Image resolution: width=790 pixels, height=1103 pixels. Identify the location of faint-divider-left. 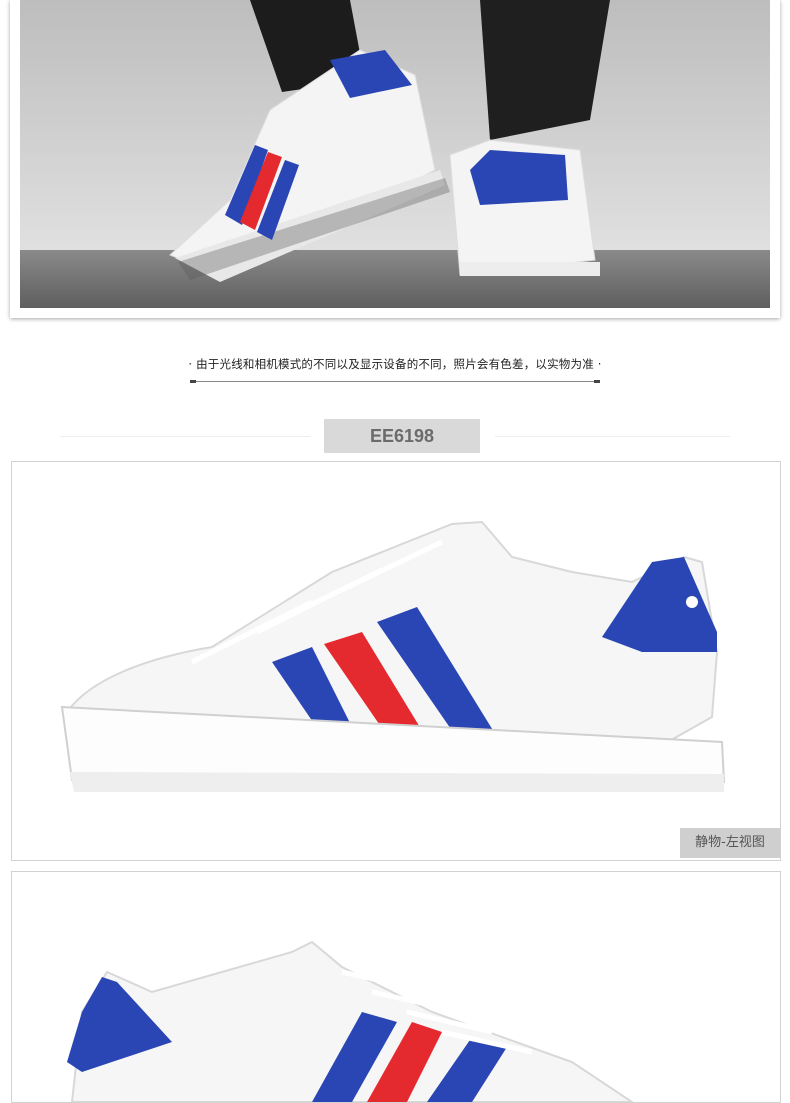
(185, 436).